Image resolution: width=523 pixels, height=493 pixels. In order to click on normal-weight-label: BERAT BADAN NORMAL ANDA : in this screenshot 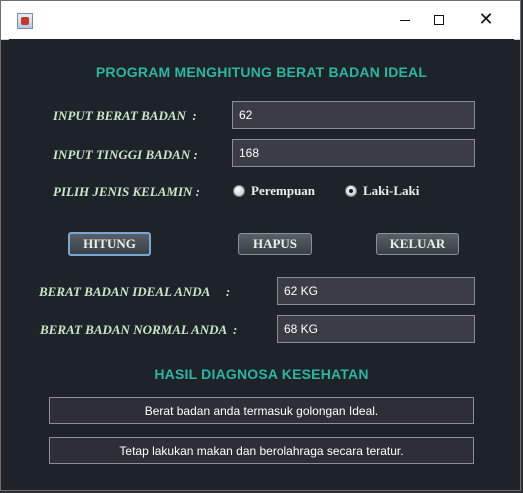, I will do `click(139, 329)`.